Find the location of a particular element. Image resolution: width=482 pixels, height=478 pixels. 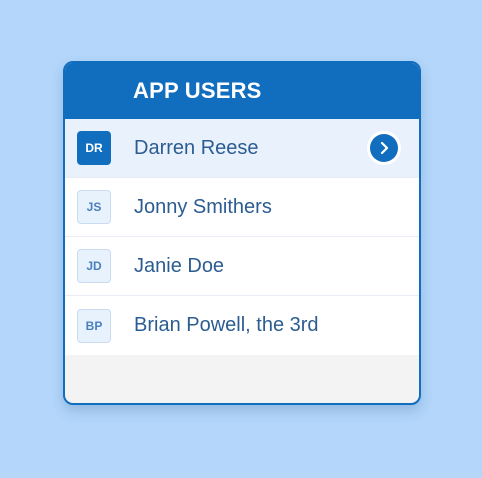

user-row-janie-doe: JD Janie Doe is located at coordinates (242, 266).